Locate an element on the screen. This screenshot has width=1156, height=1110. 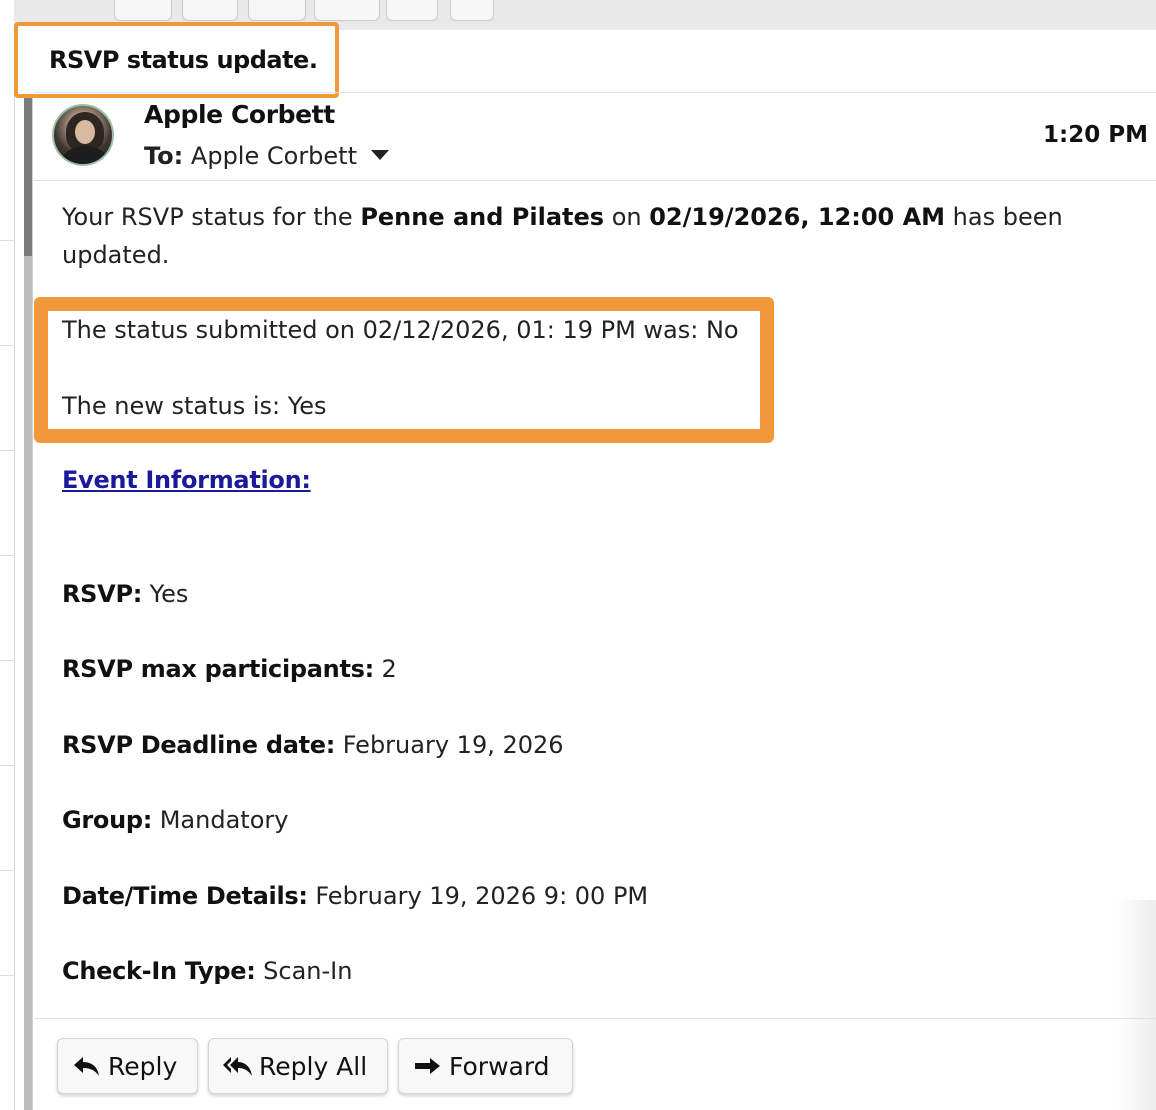
detail-row: Group: Mandatory is located at coordinates (175, 820).